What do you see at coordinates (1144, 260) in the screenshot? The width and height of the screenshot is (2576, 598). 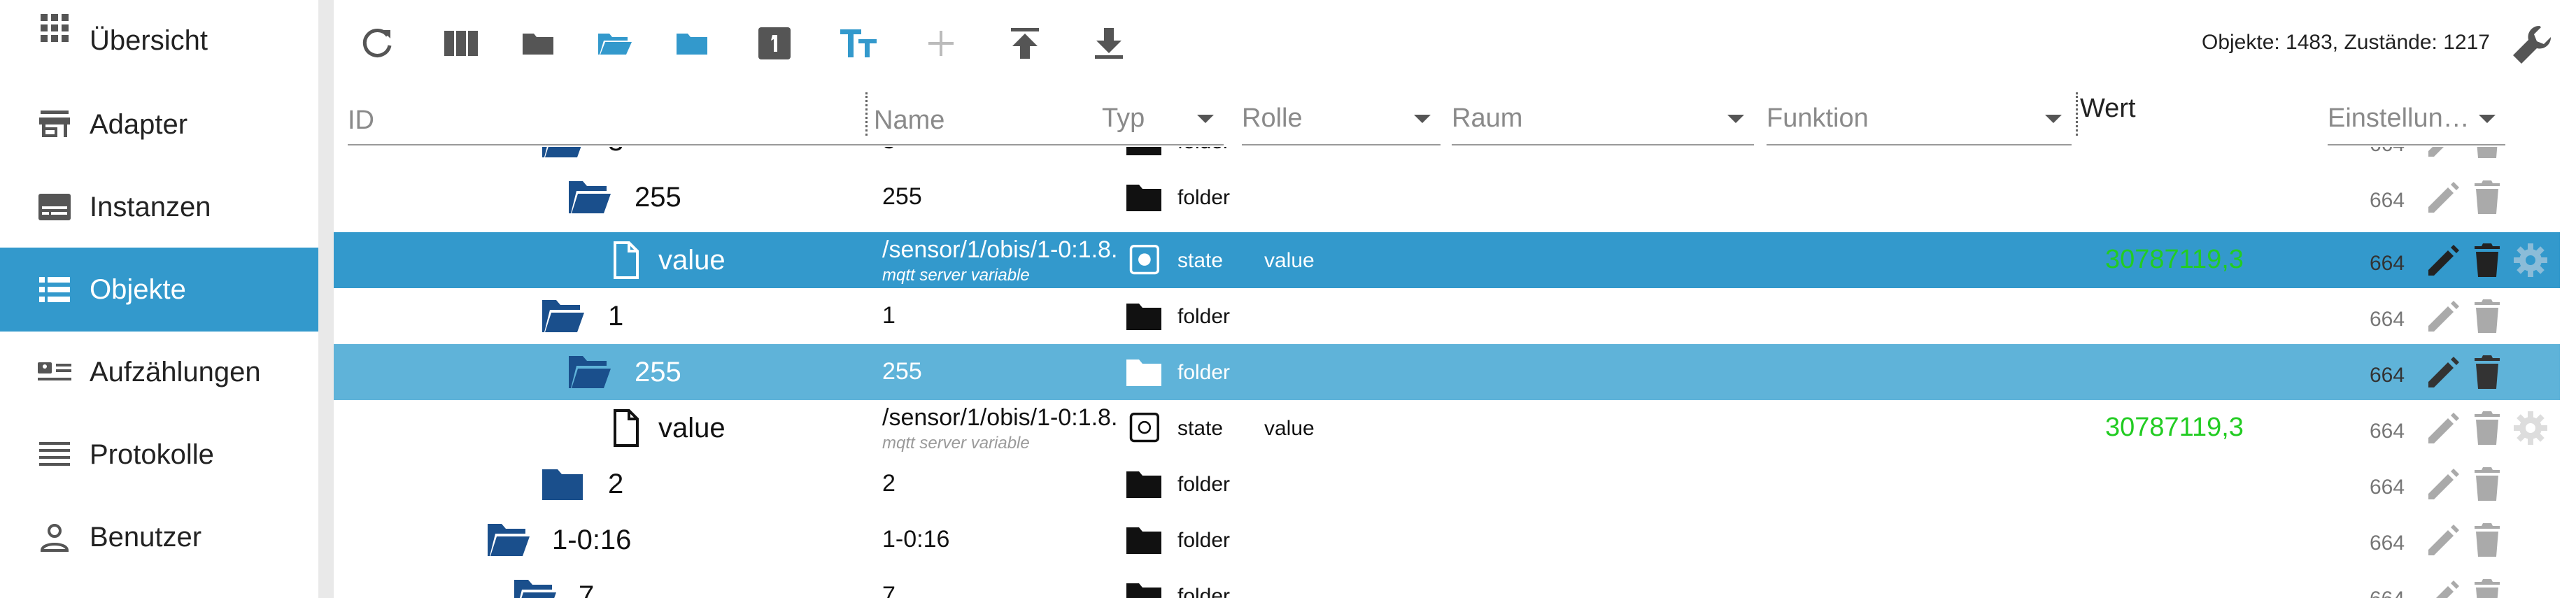 I see `state-icon` at bounding box center [1144, 260].